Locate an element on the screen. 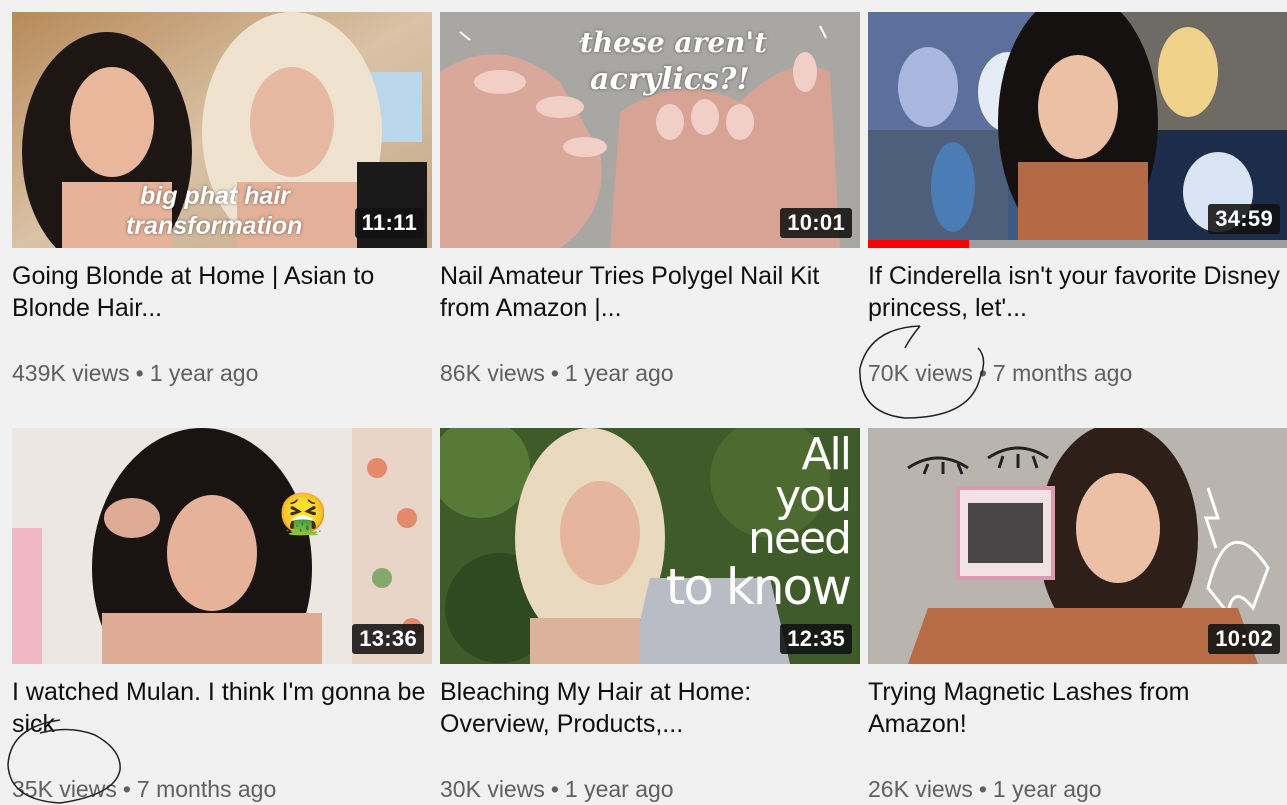 This screenshot has height=805, width=1287. video-meta: 439K views • 1 year ago is located at coordinates (135, 373).